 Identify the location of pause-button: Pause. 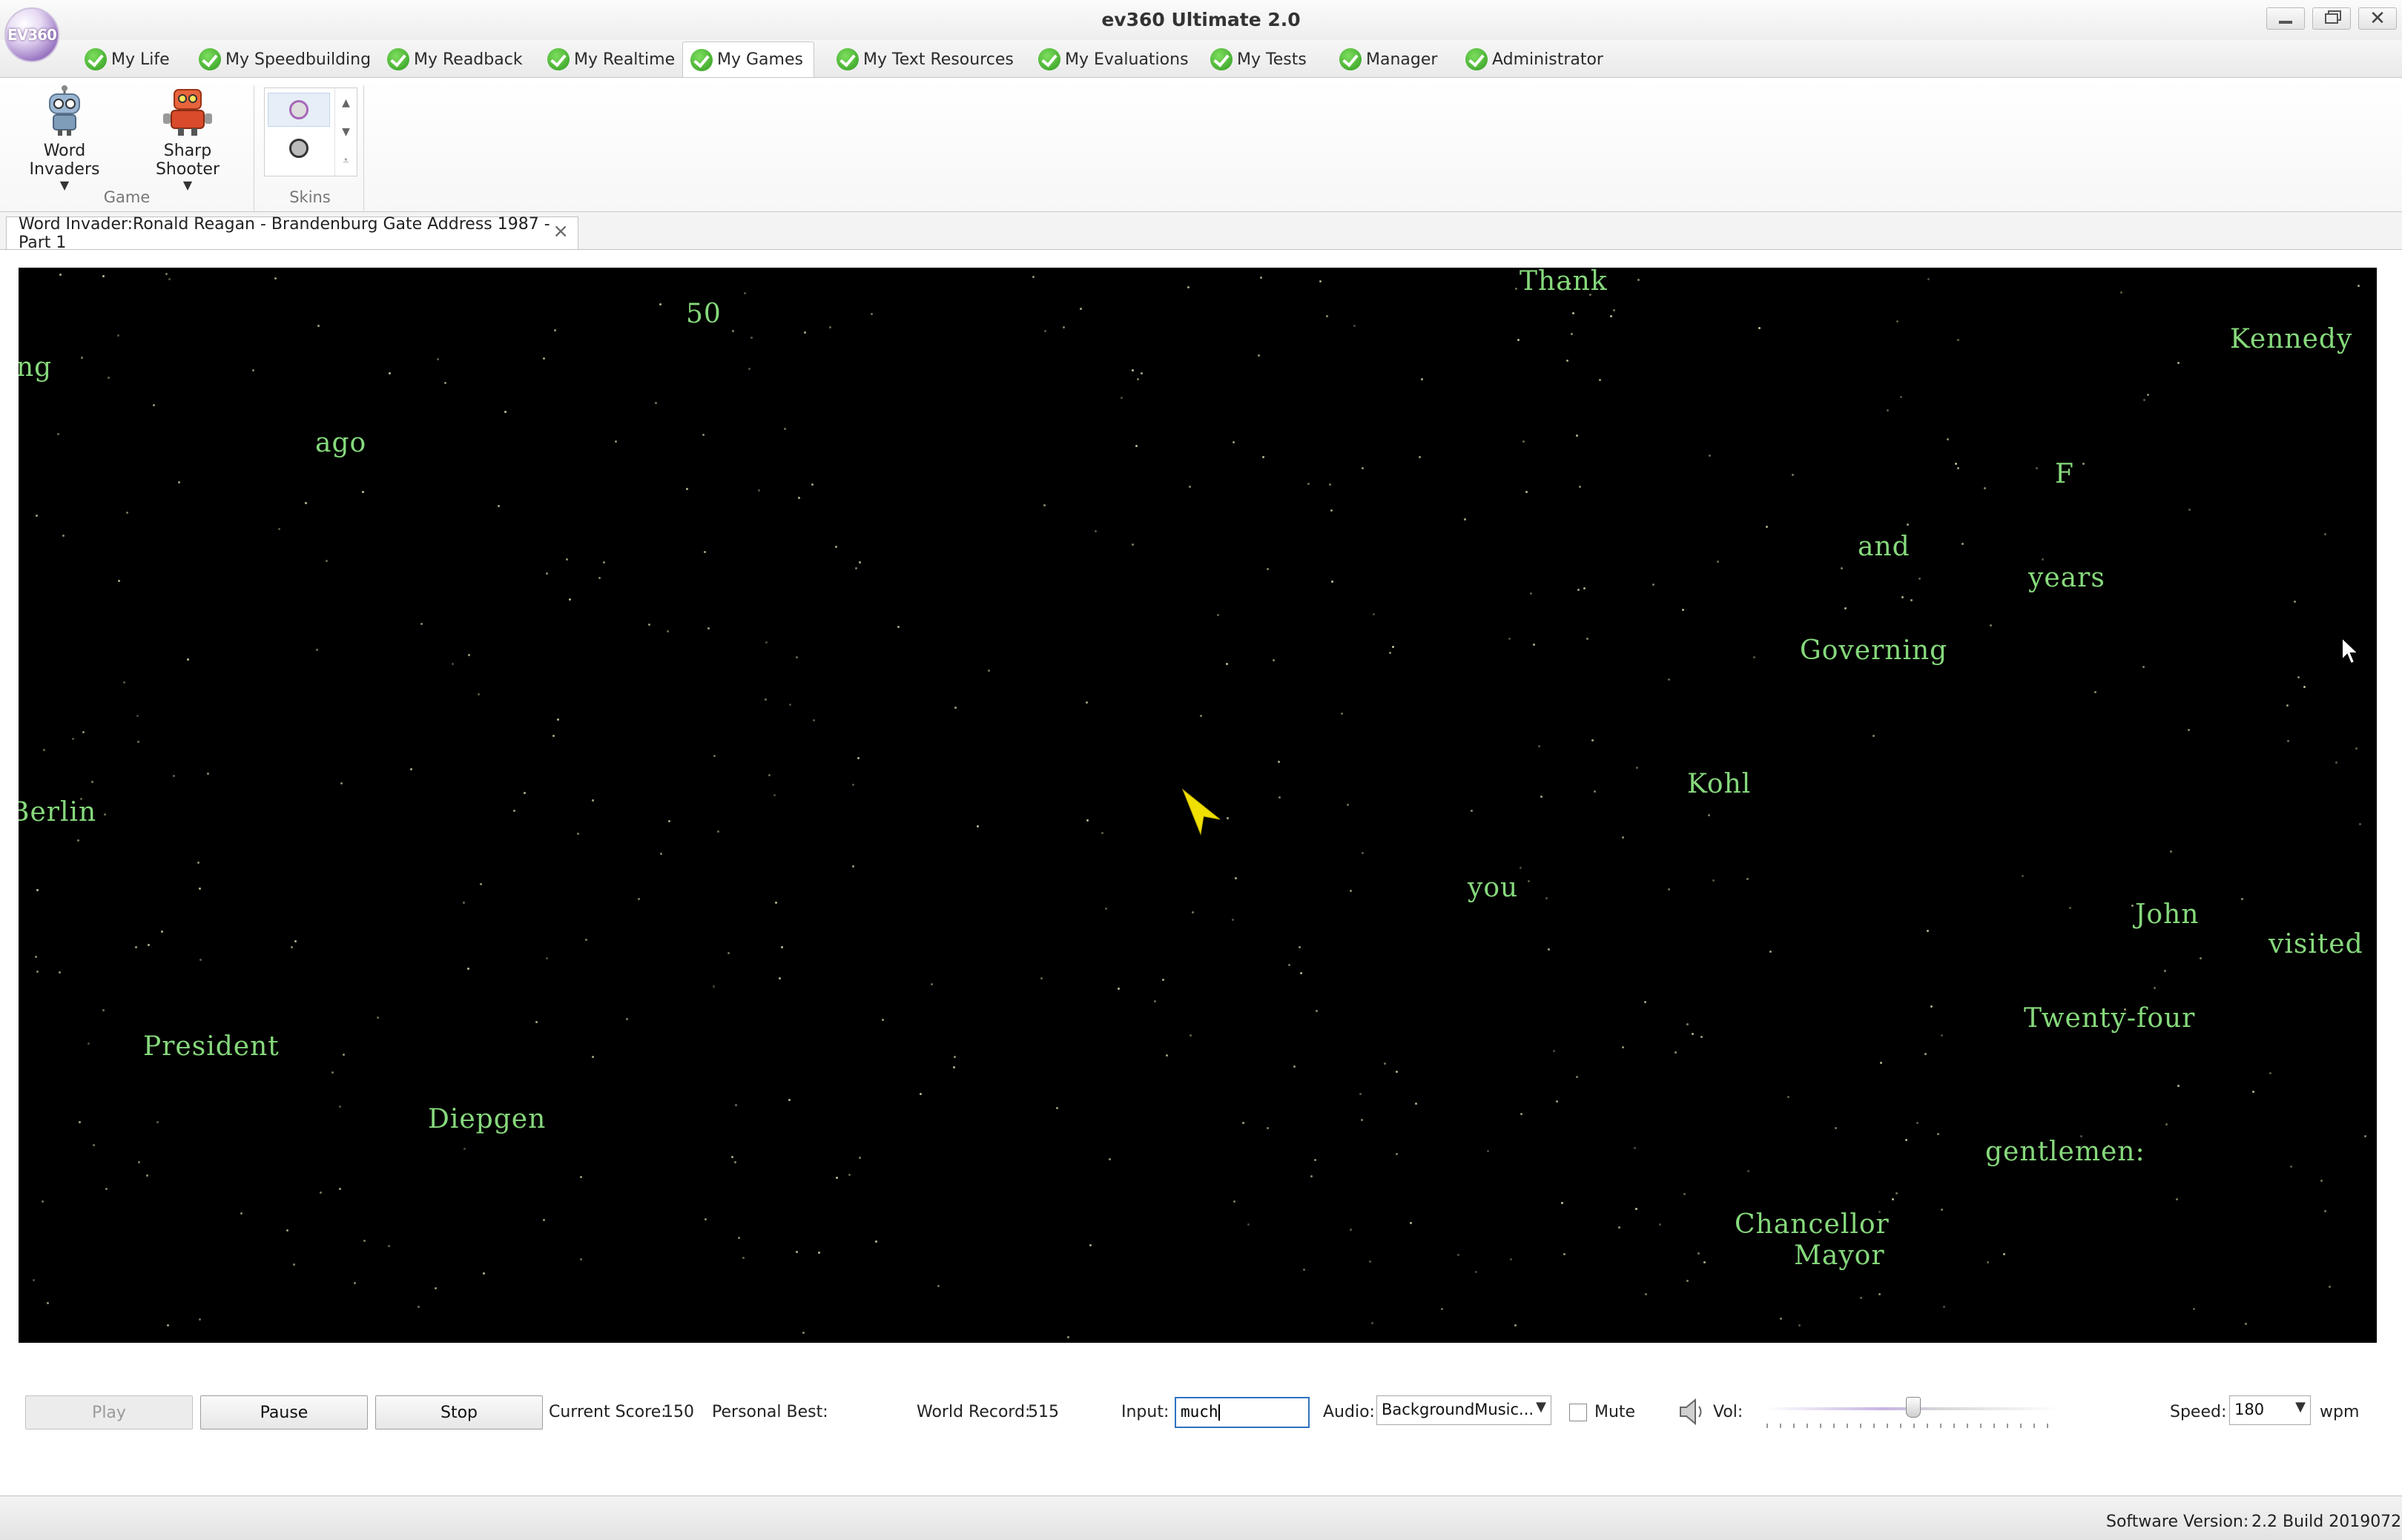
(284, 1412).